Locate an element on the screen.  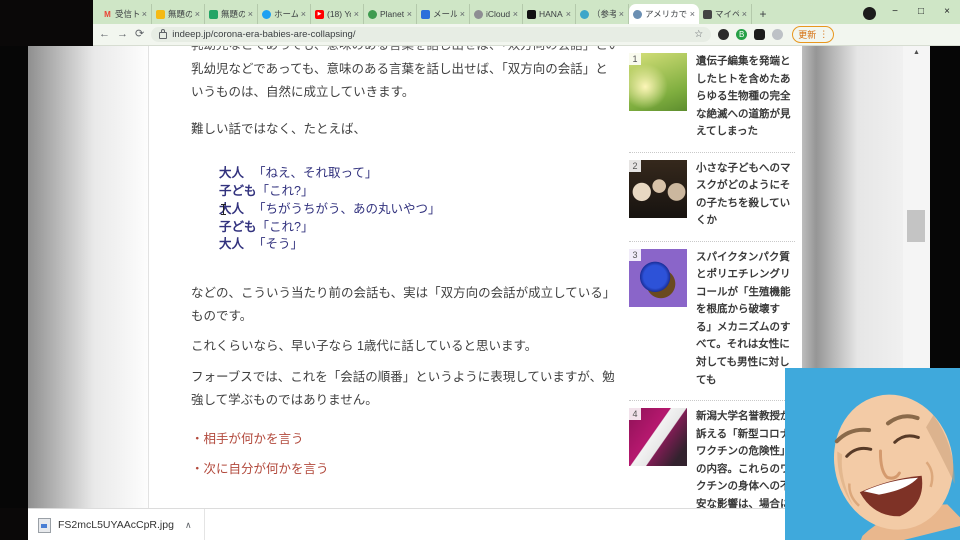
rank-badge: 4 is located at coordinates (635, 414).